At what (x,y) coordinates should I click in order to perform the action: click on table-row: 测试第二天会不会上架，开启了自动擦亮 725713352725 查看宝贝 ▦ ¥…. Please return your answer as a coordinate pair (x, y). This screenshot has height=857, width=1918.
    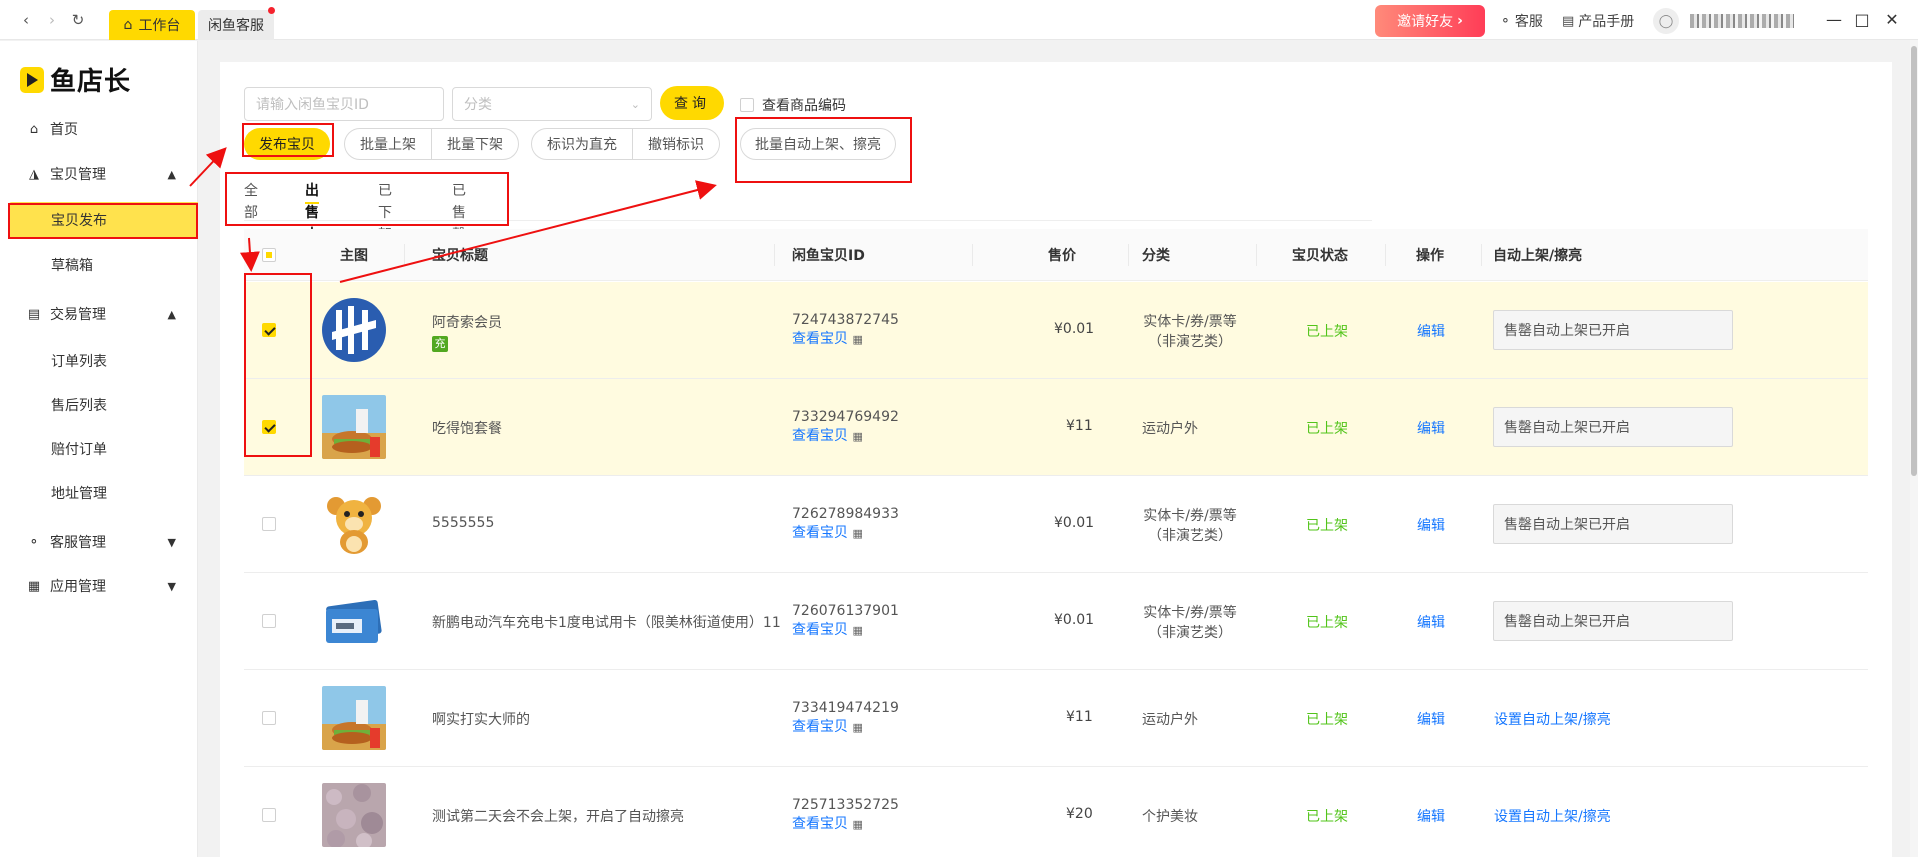
    Looking at the image, I should click on (1056, 812).